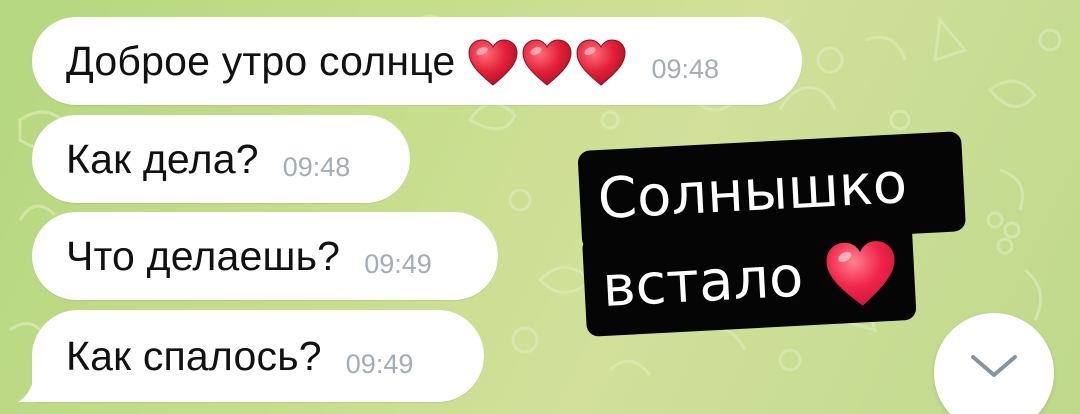 This screenshot has height=414, width=1080. I want to click on sticker-line-1: Солнышко, so click(752, 192).